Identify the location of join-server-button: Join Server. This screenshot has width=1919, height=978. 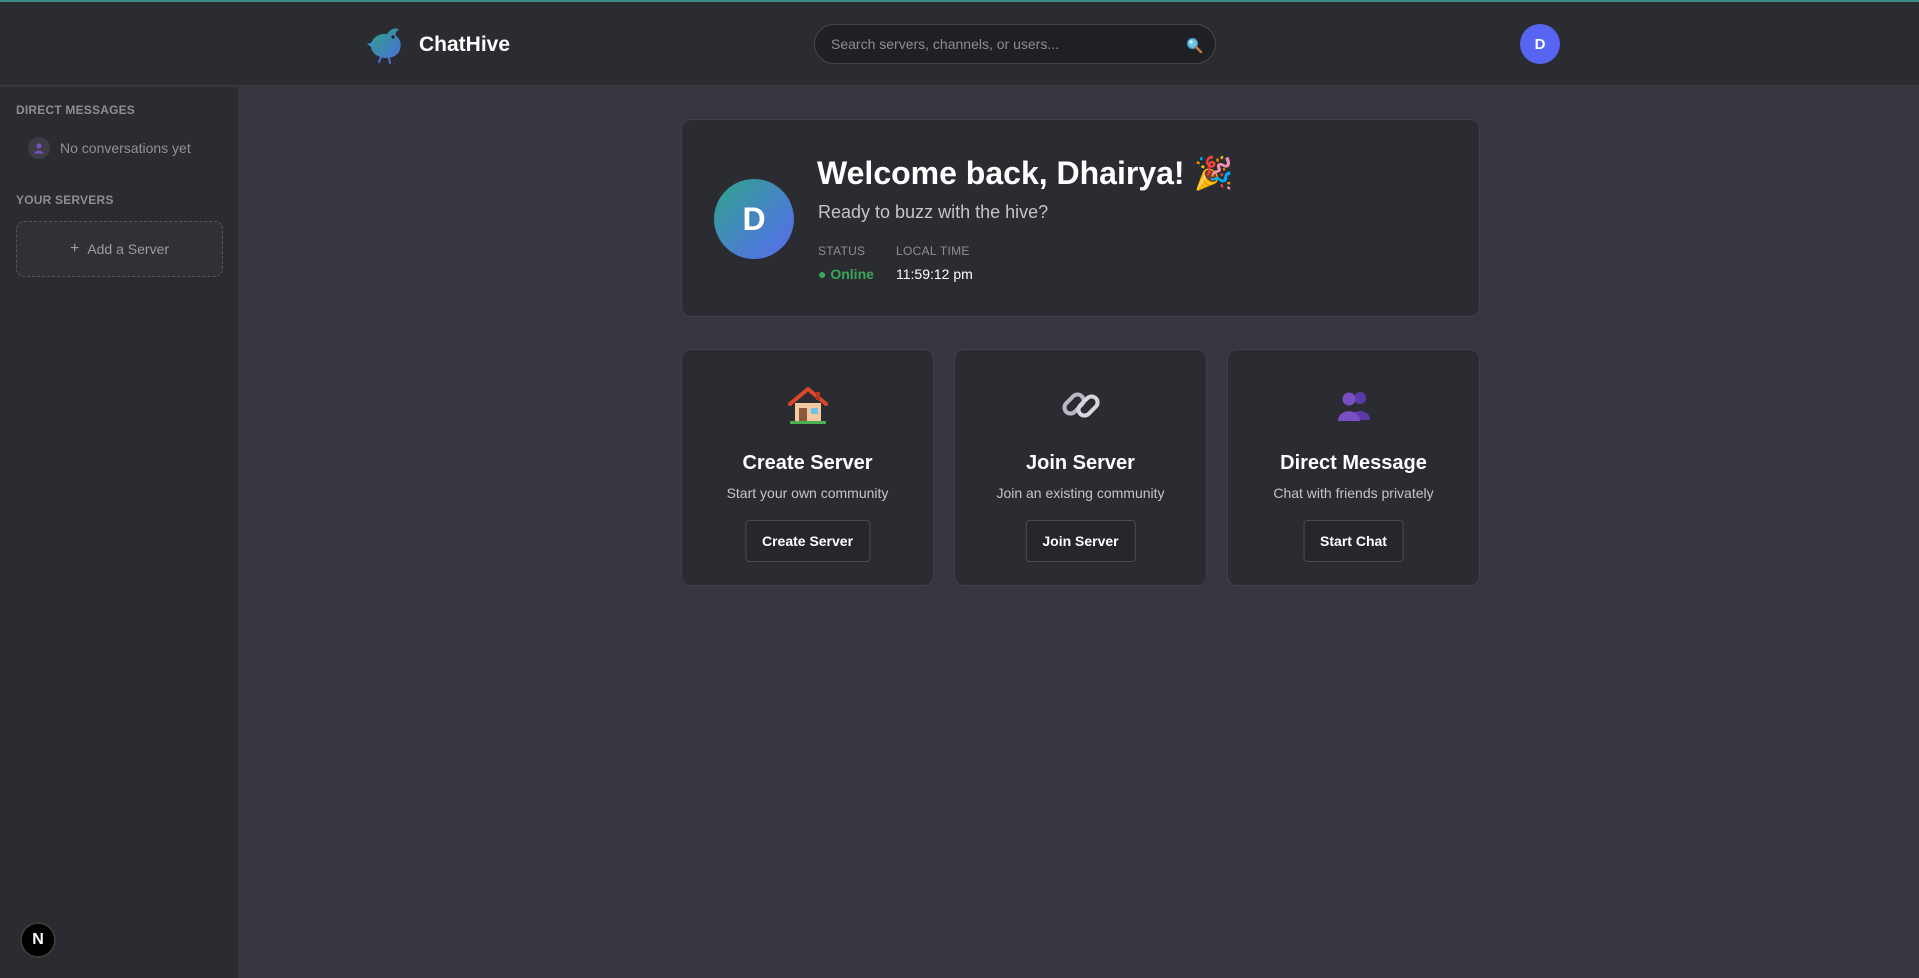
(1080, 541).